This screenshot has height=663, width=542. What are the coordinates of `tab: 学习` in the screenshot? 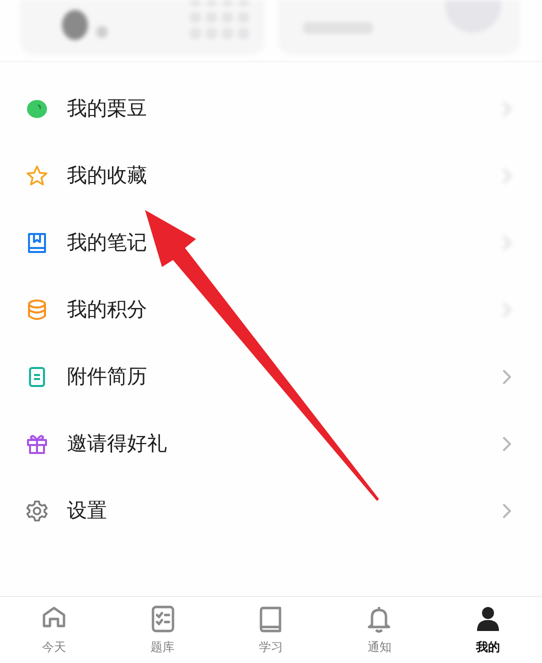 It's located at (271, 630).